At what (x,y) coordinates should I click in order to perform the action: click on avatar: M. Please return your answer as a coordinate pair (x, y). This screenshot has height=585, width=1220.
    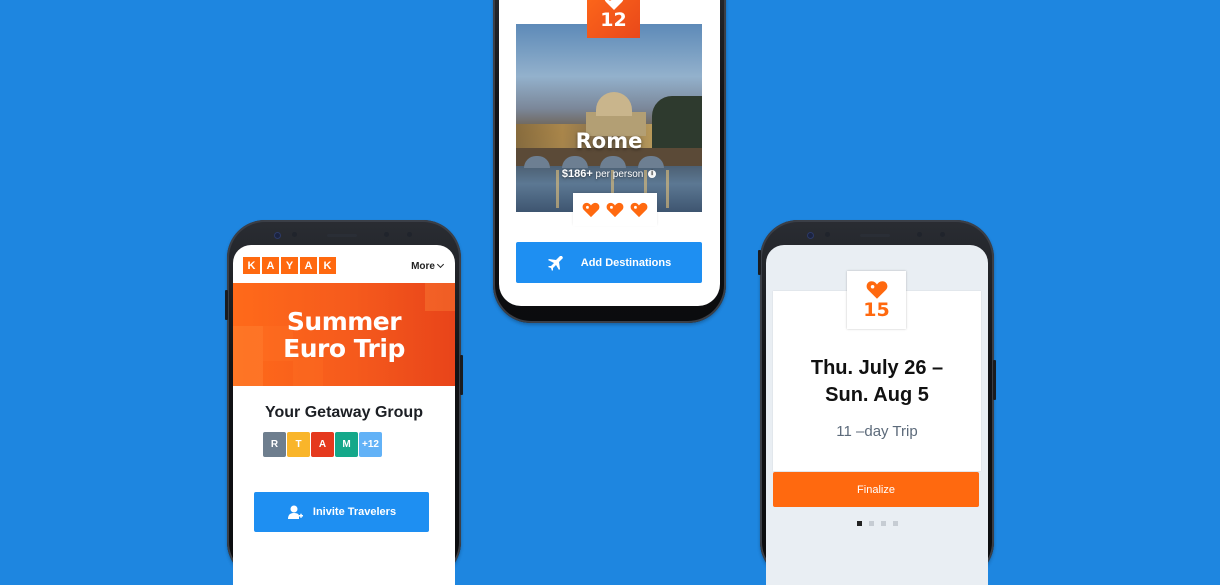
    Looking at the image, I should click on (346, 444).